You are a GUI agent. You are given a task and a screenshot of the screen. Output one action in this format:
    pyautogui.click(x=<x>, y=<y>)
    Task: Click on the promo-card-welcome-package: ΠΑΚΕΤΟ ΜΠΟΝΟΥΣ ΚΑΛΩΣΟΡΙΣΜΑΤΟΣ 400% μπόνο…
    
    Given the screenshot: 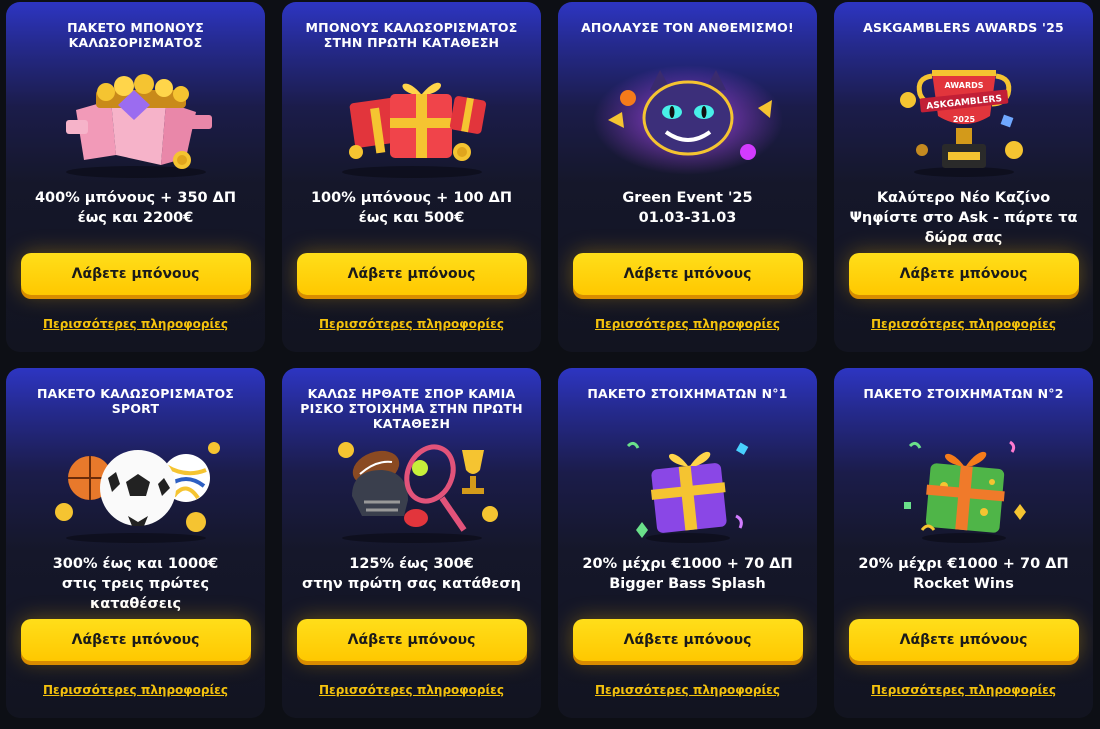 What is the action you would take?
    pyautogui.click(x=135, y=177)
    